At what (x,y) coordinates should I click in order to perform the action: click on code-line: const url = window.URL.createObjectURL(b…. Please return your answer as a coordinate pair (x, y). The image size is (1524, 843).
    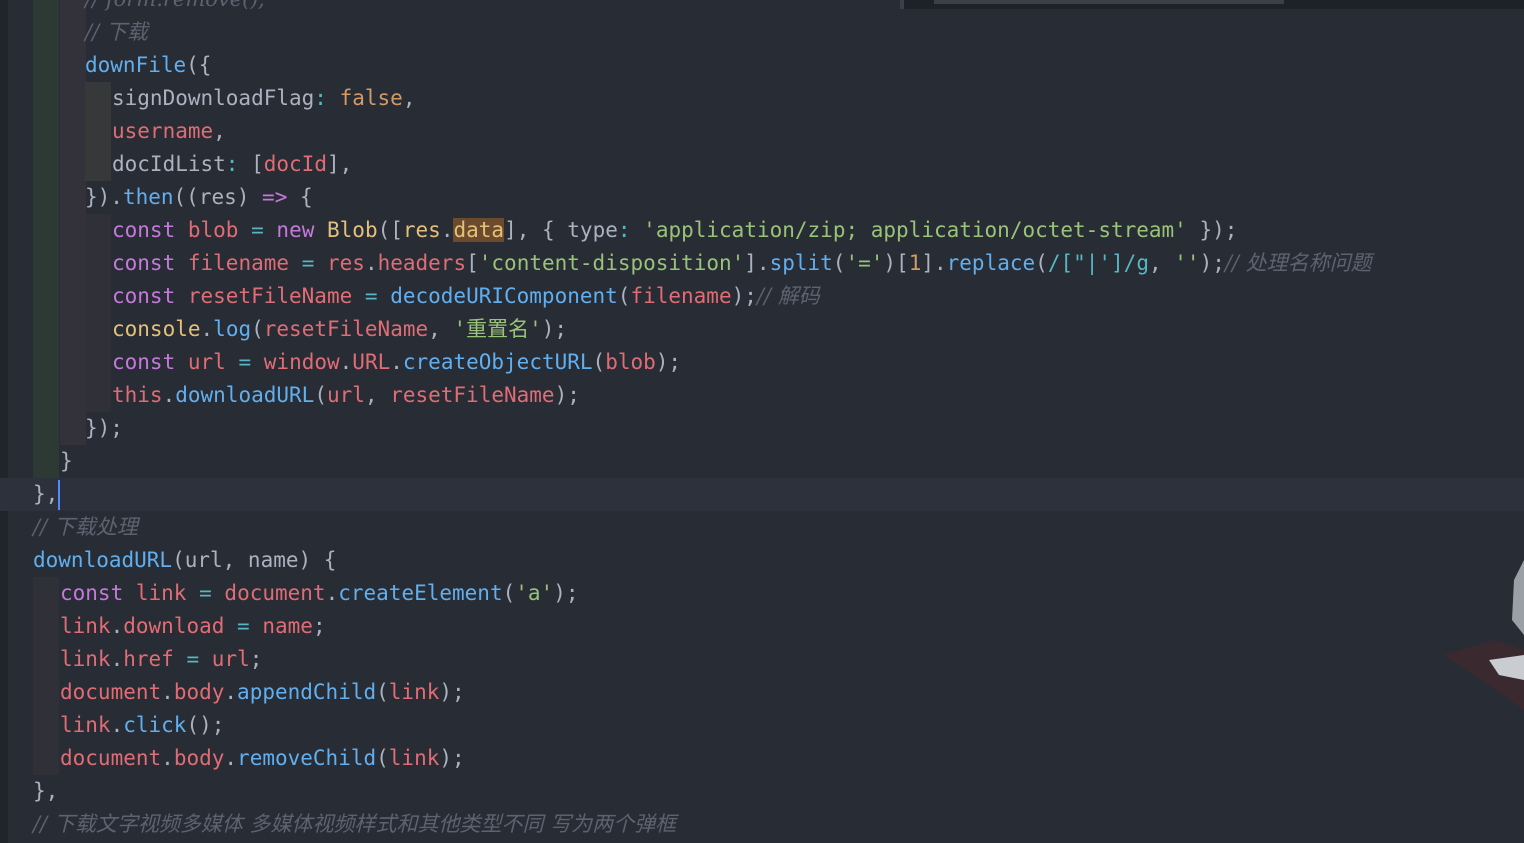
    Looking at the image, I should click on (762, 362).